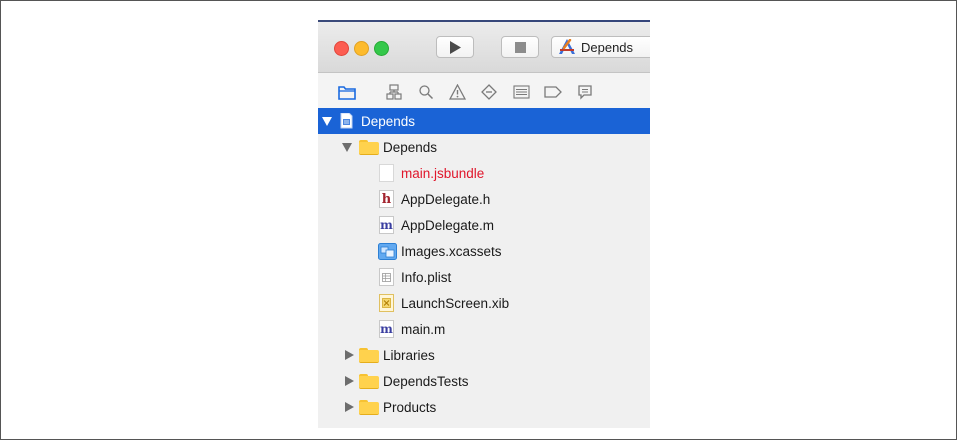 The height and width of the screenshot is (440, 957). What do you see at coordinates (387, 253) in the screenshot?
I see `asset-catalog-icon` at bounding box center [387, 253].